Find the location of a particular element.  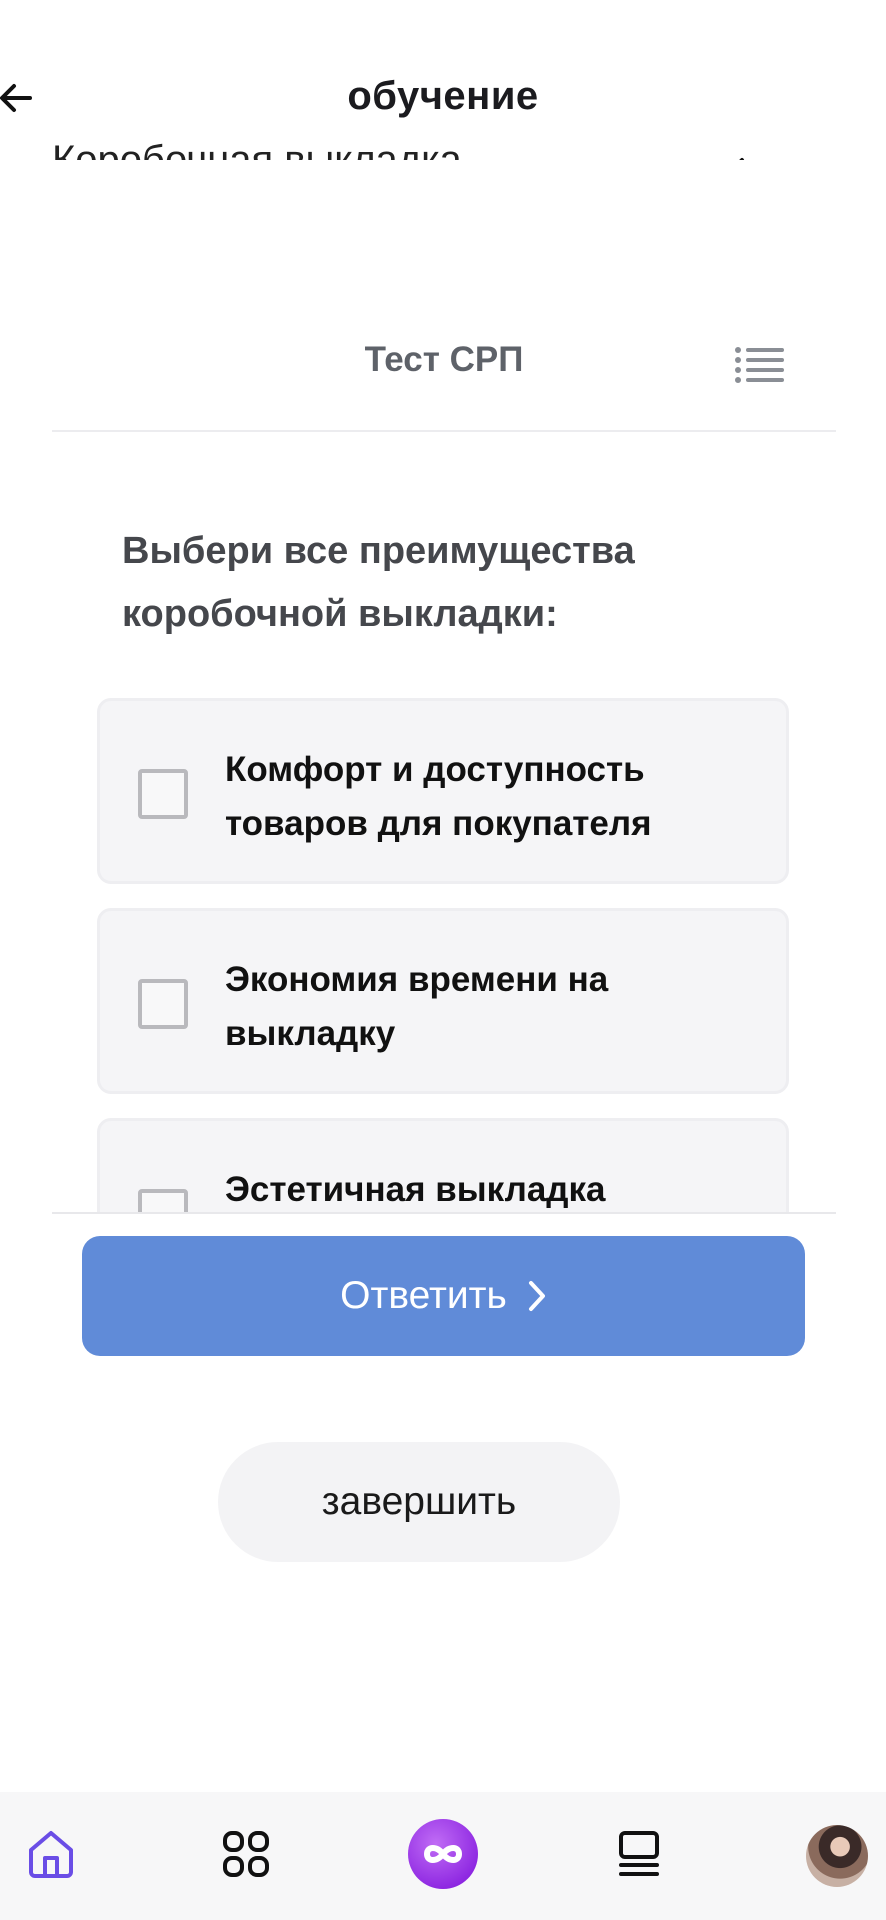

courses-icon is located at coordinates (639, 1856).